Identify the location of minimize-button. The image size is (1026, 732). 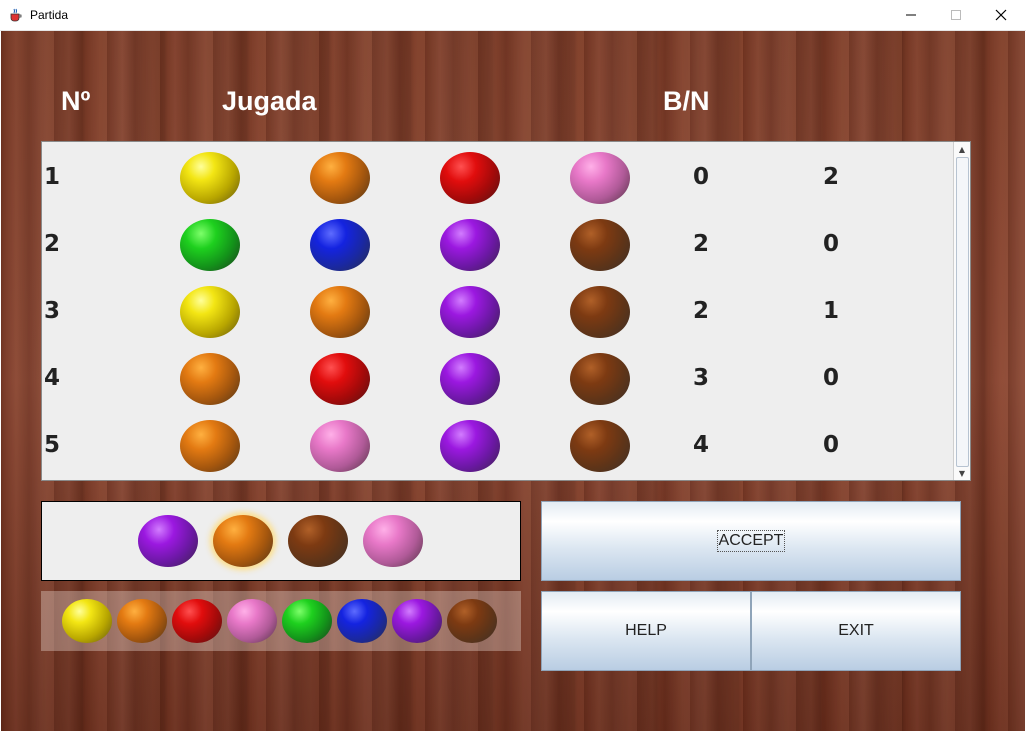
(911, 15).